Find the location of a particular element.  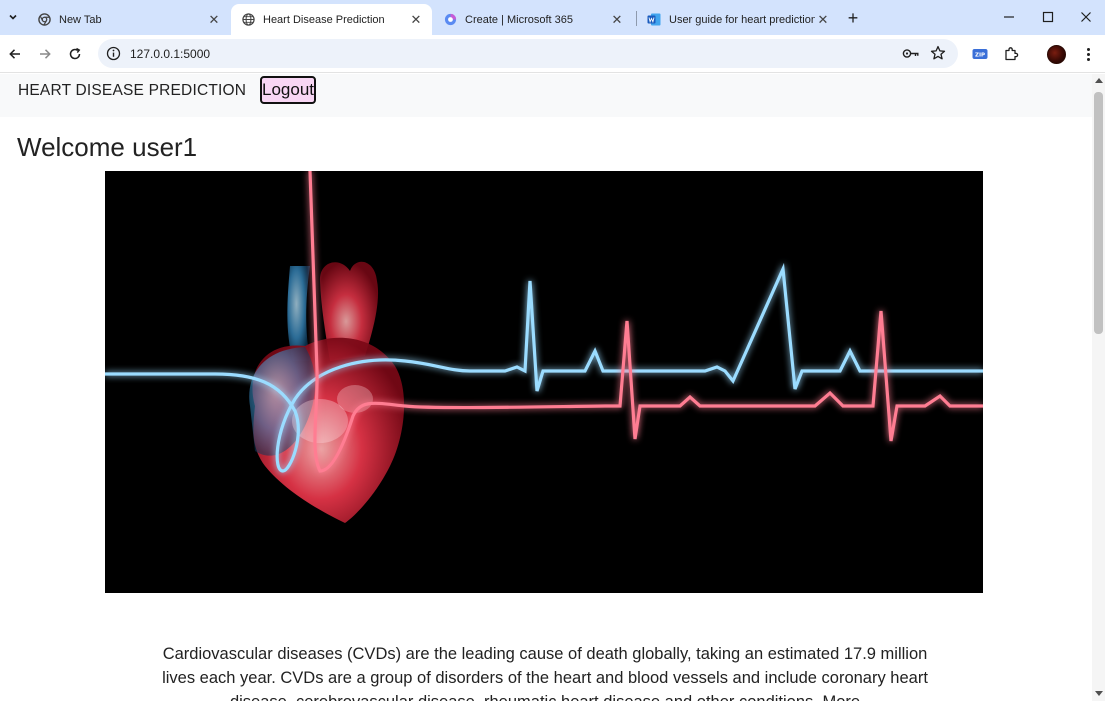

word-icon is located at coordinates (654, 20).